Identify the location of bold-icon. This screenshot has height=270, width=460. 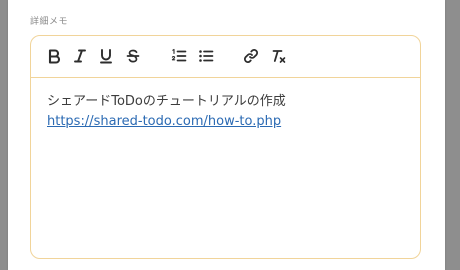
(54, 56).